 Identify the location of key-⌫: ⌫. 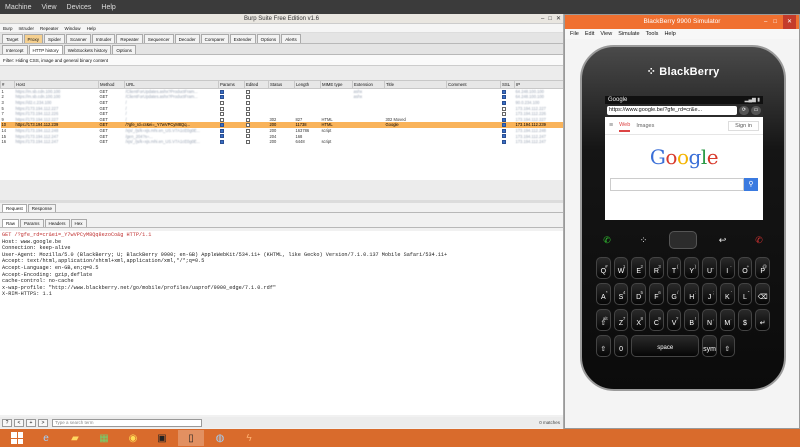
(762, 294).